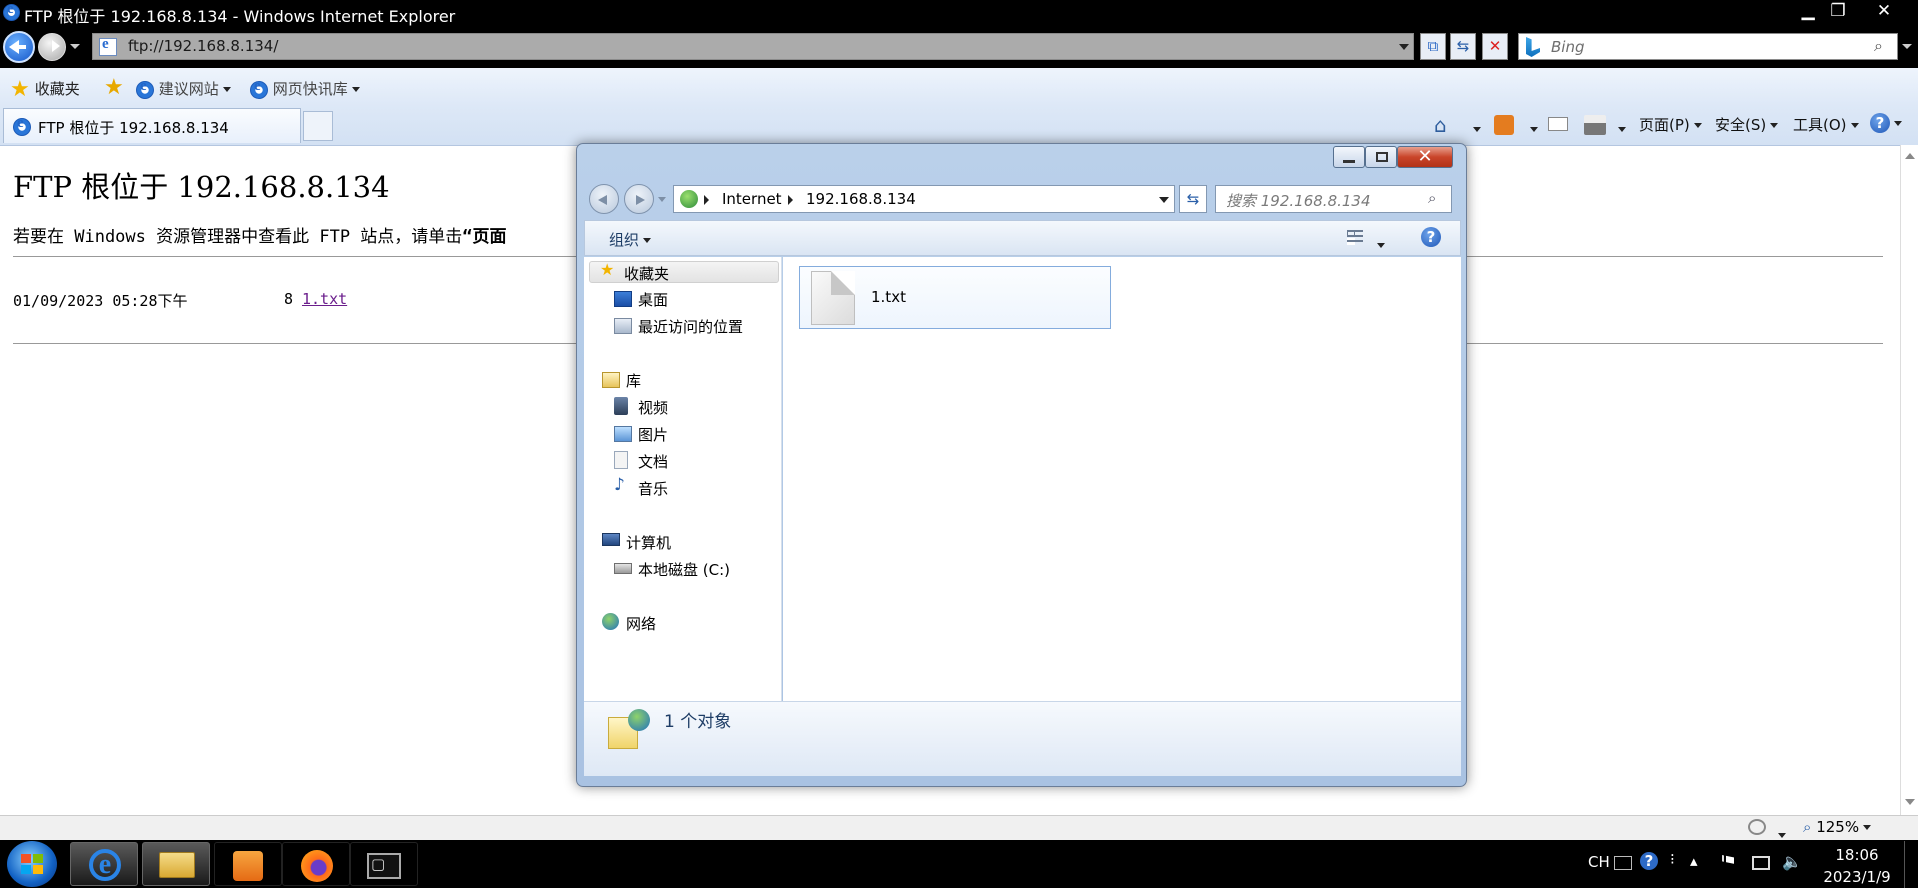  Describe the element at coordinates (1747, 124) in the screenshot. I see `safety-menu: 安全(S)` at that location.